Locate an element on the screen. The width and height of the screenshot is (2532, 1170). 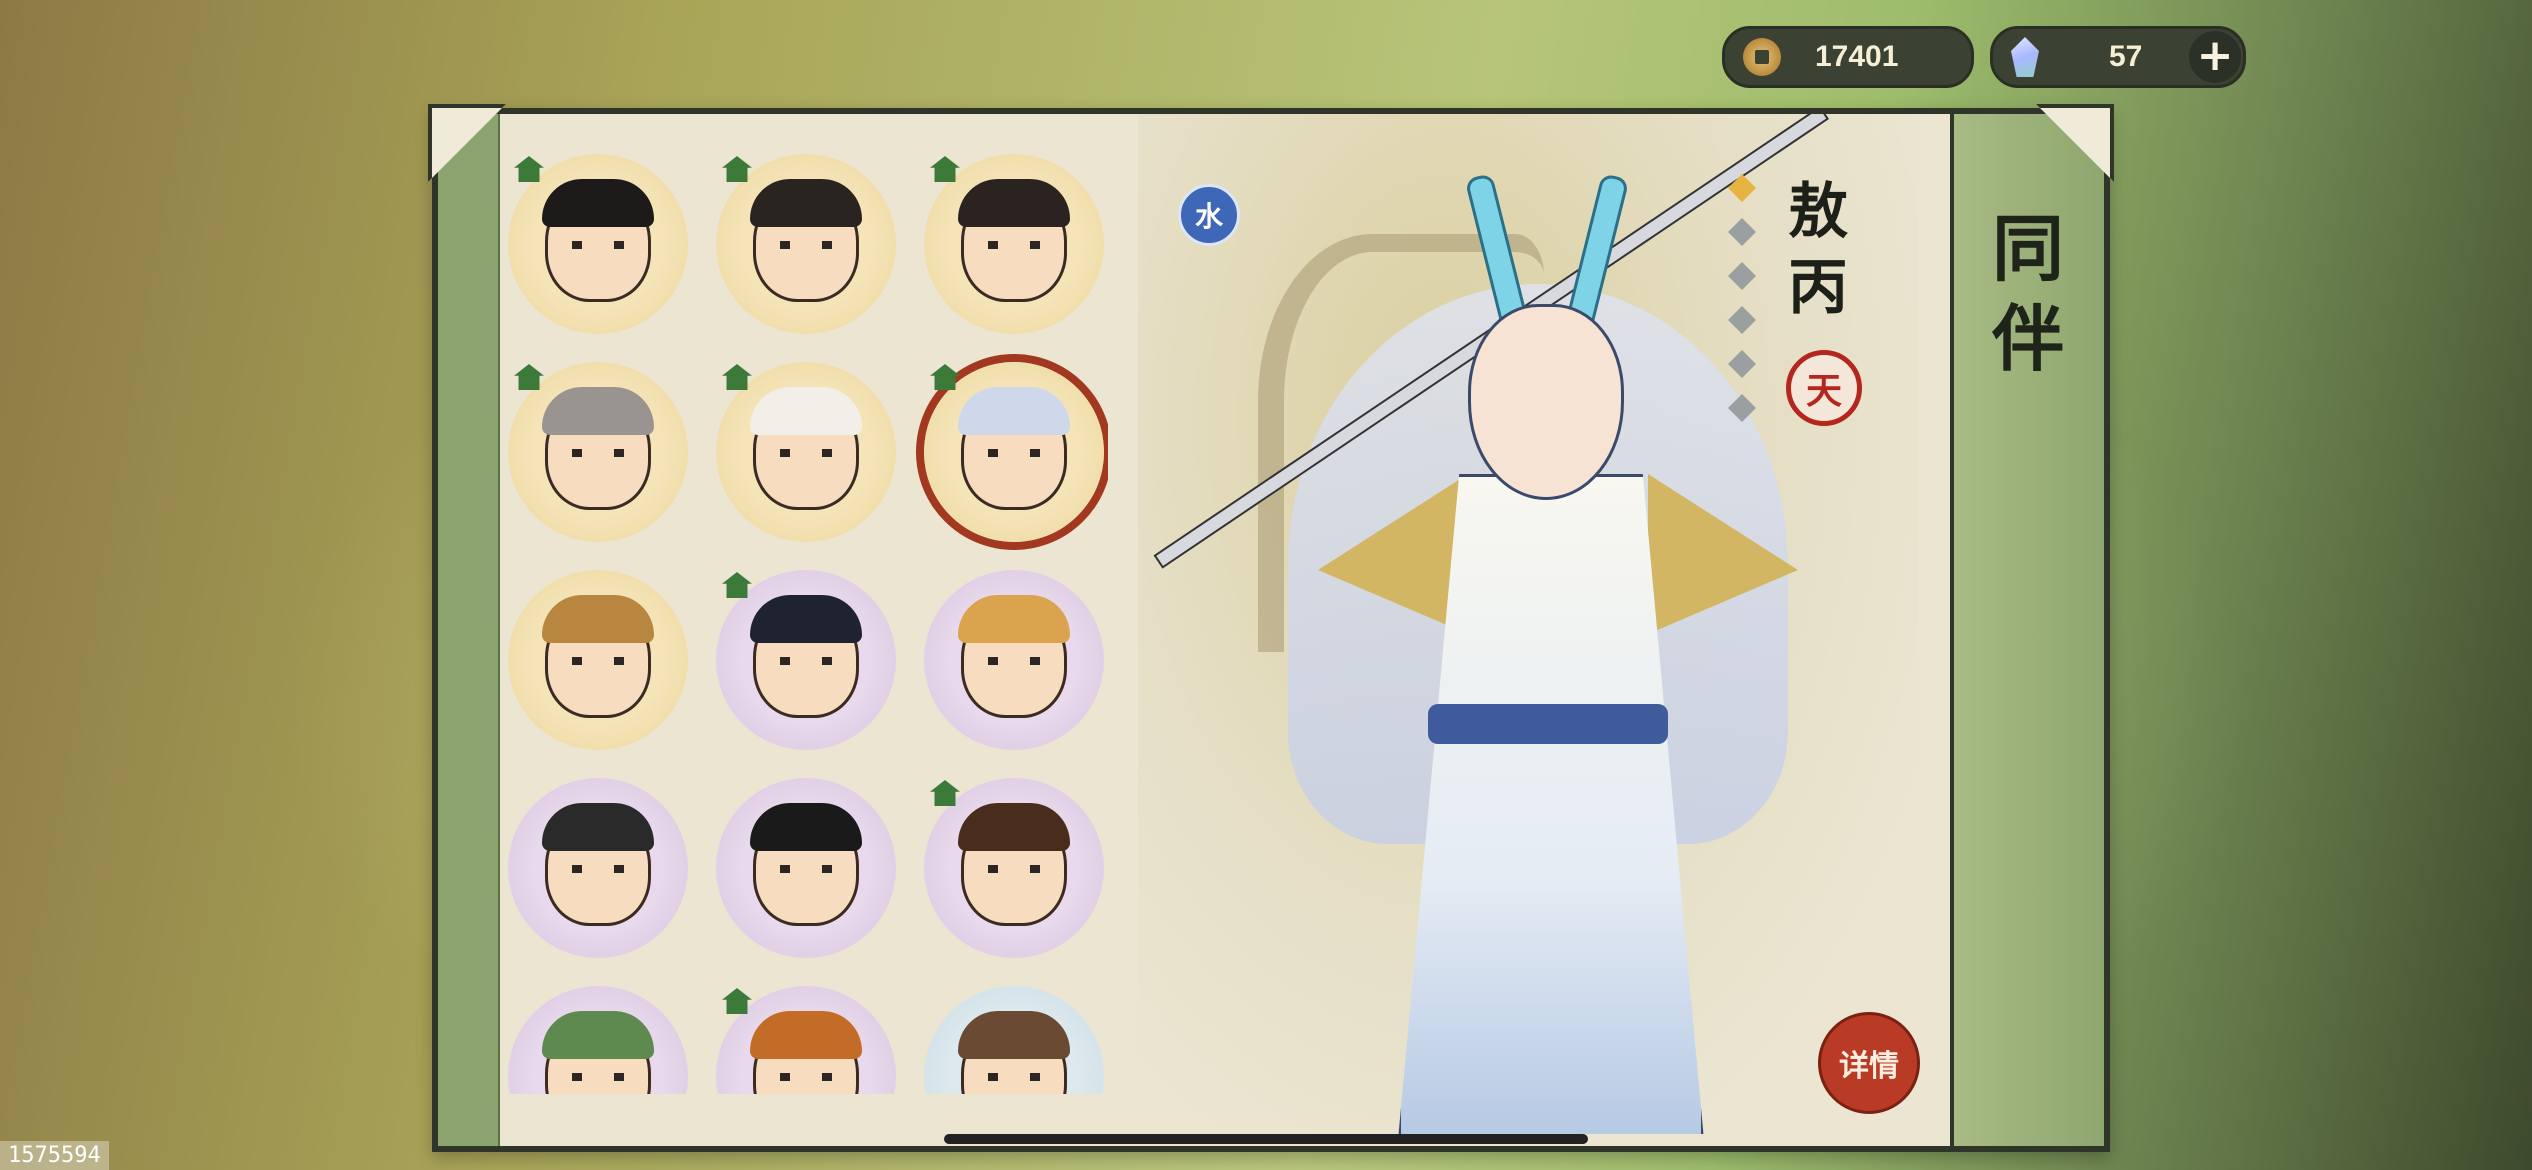
corner-id: 1575594 is located at coordinates (54, 1155).